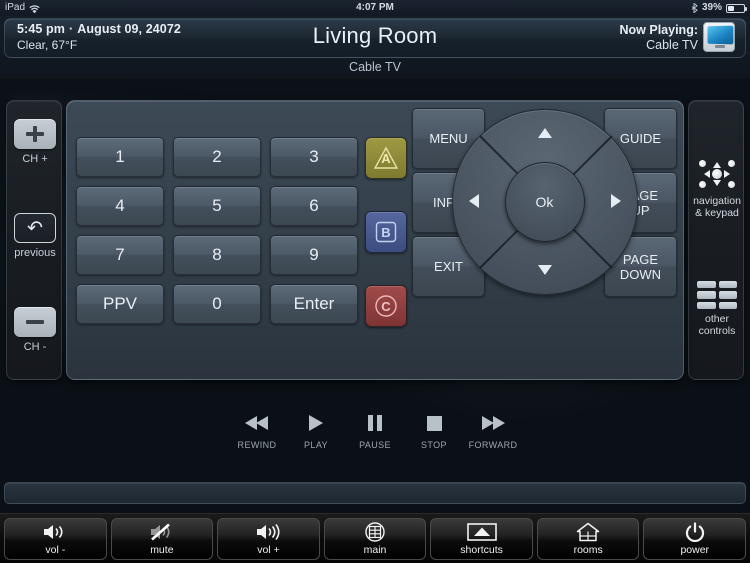 The height and width of the screenshot is (563, 750). What do you see at coordinates (672, 44) in the screenshot?
I see `now-playing-value: Cable TV` at bounding box center [672, 44].